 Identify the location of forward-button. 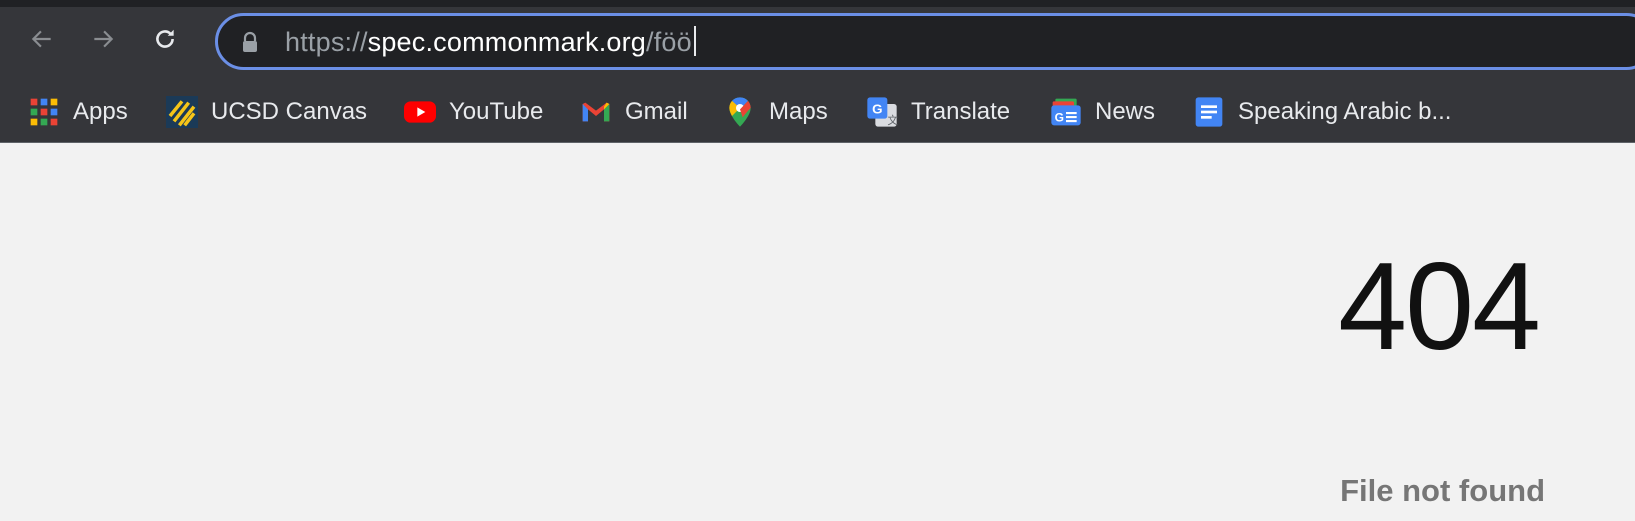
(103, 39).